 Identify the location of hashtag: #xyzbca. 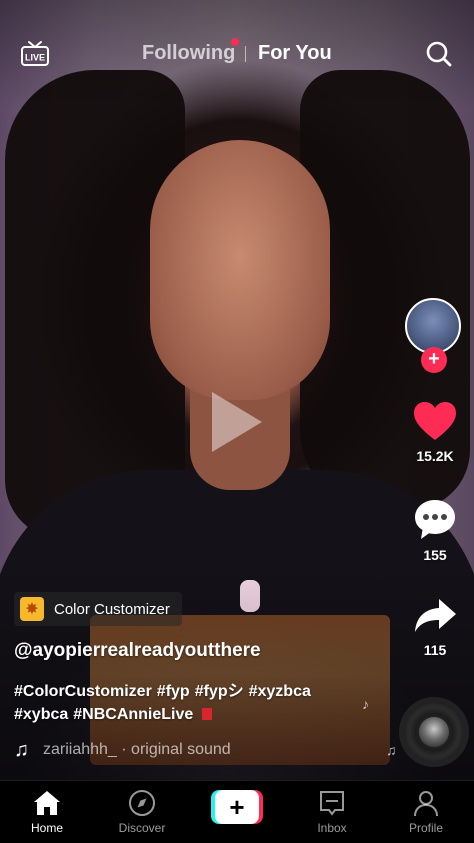
(280, 691).